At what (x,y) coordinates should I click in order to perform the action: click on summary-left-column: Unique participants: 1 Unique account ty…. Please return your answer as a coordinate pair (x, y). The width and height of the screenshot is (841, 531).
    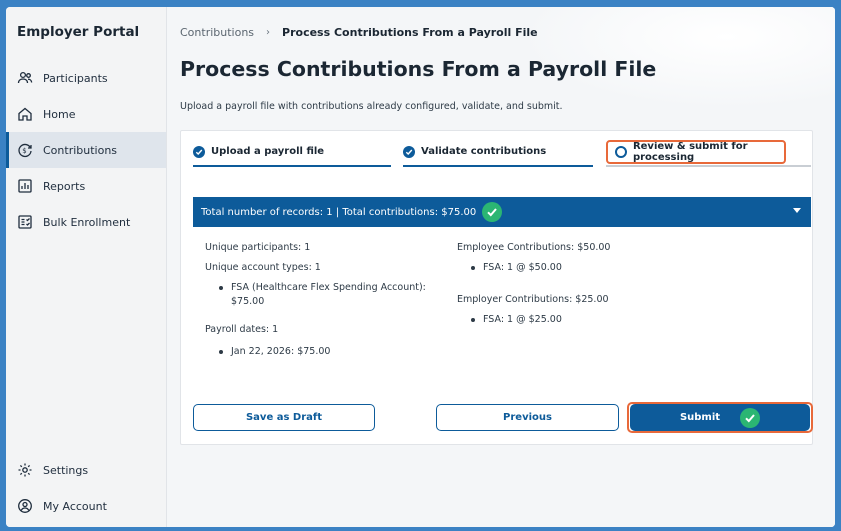
    Looking at the image, I should click on (315, 304).